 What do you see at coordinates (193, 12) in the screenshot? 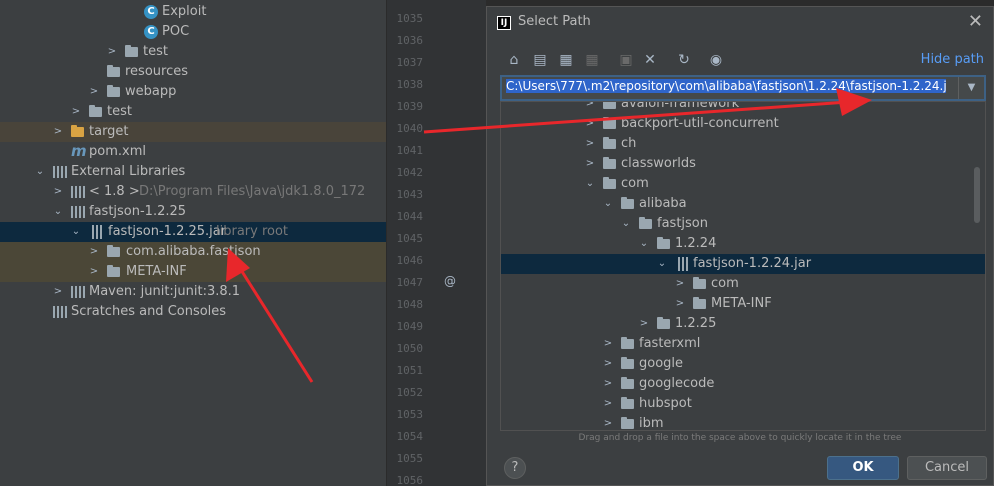
I see `tree-item-exploit: C Exploit` at bounding box center [193, 12].